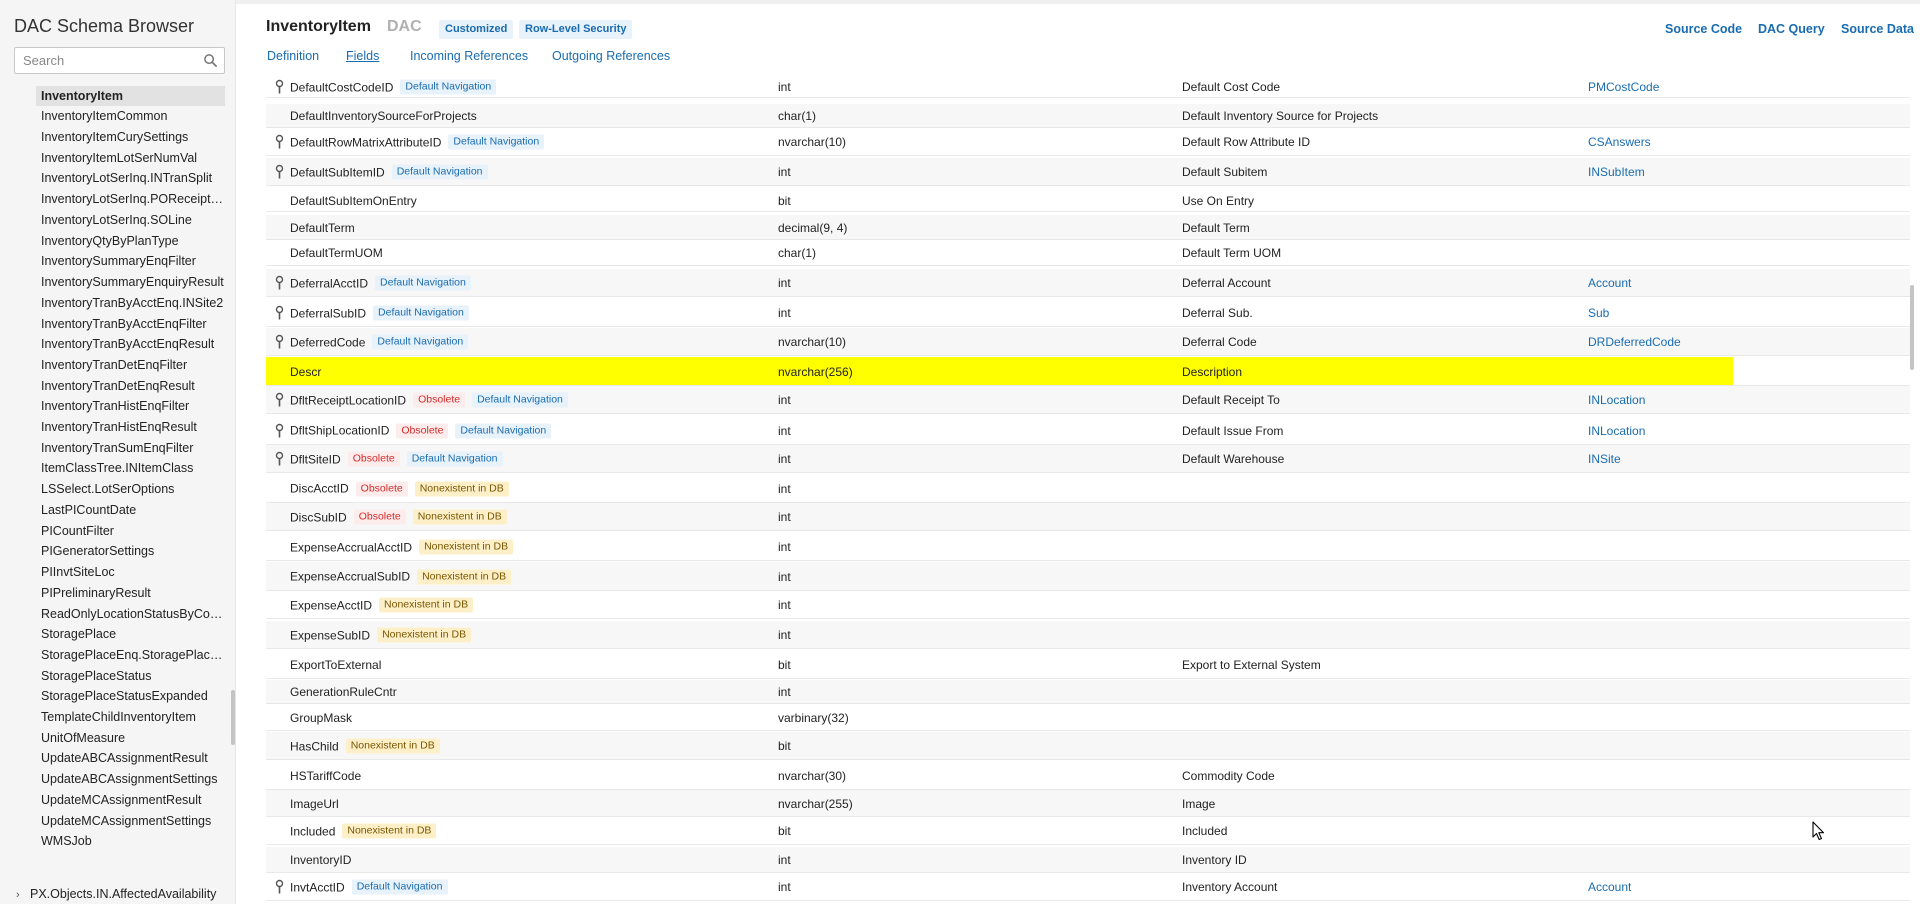  I want to click on dac-query-link: DAC Query, so click(1791, 29).